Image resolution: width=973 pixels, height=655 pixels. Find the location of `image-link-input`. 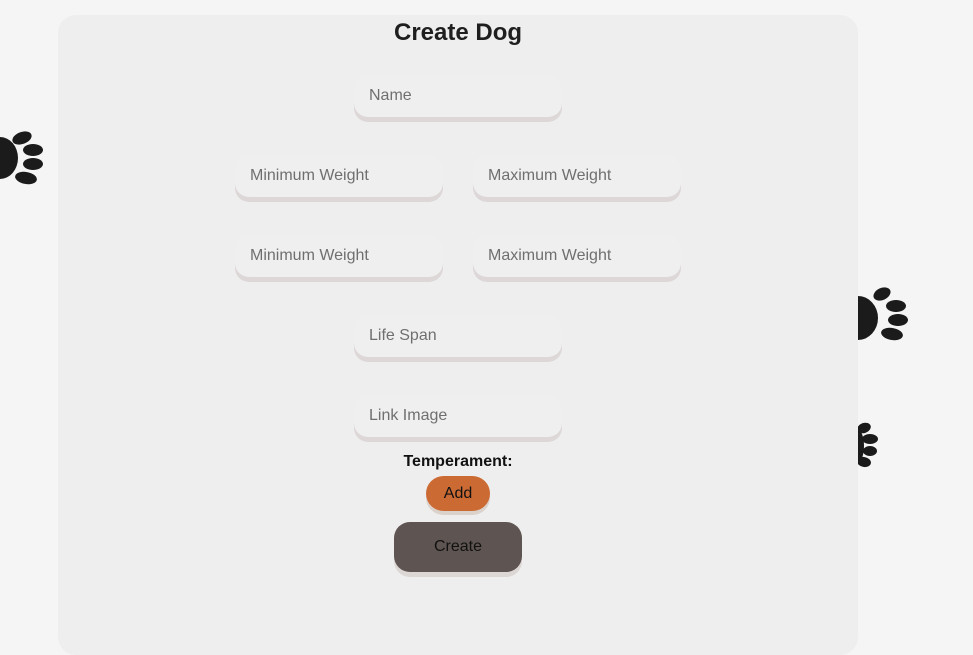

image-link-input is located at coordinates (458, 416).